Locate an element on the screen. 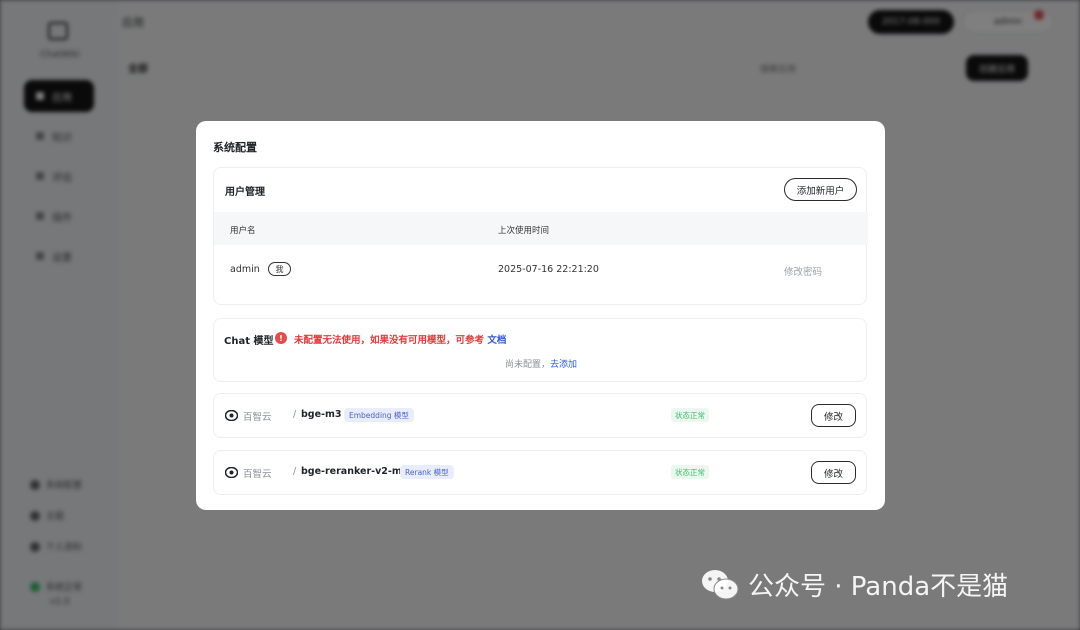 The image size is (1080, 630). table-row: admin 我 2025-07-16 22:21:20 修改密码 is located at coordinates (541, 270).